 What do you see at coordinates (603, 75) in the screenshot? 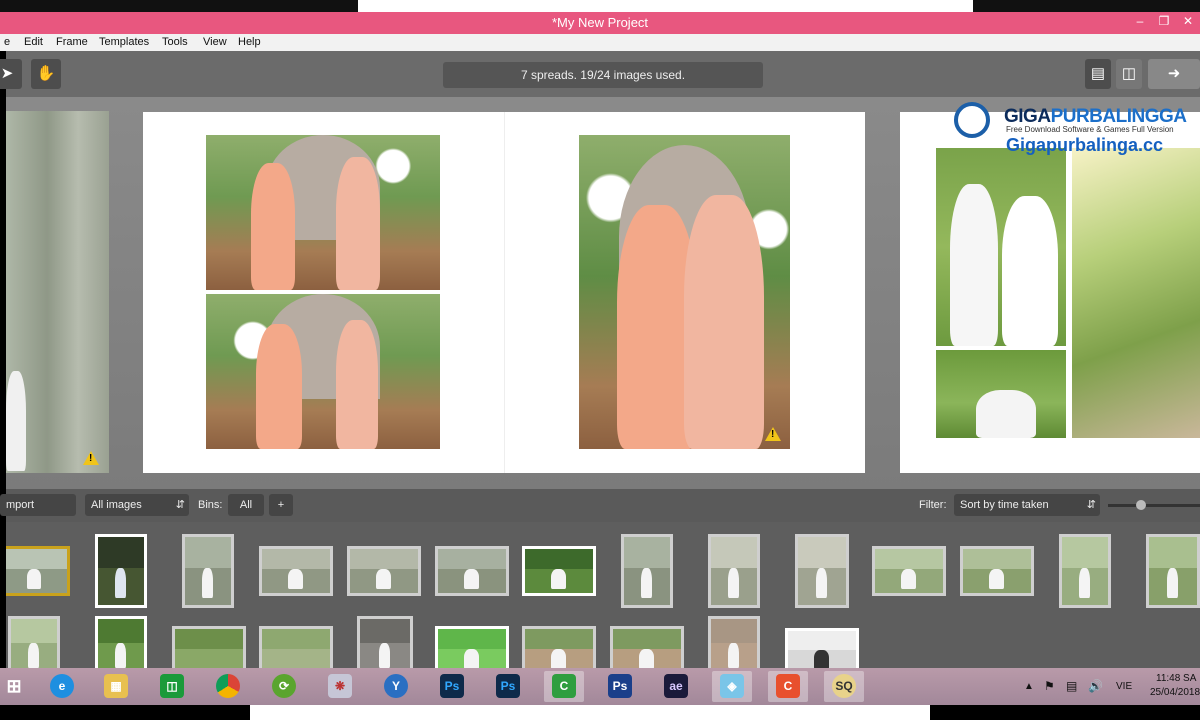
I see `spread-status: 7 spreads. 19/24 images used.` at bounding box center [603, 75].